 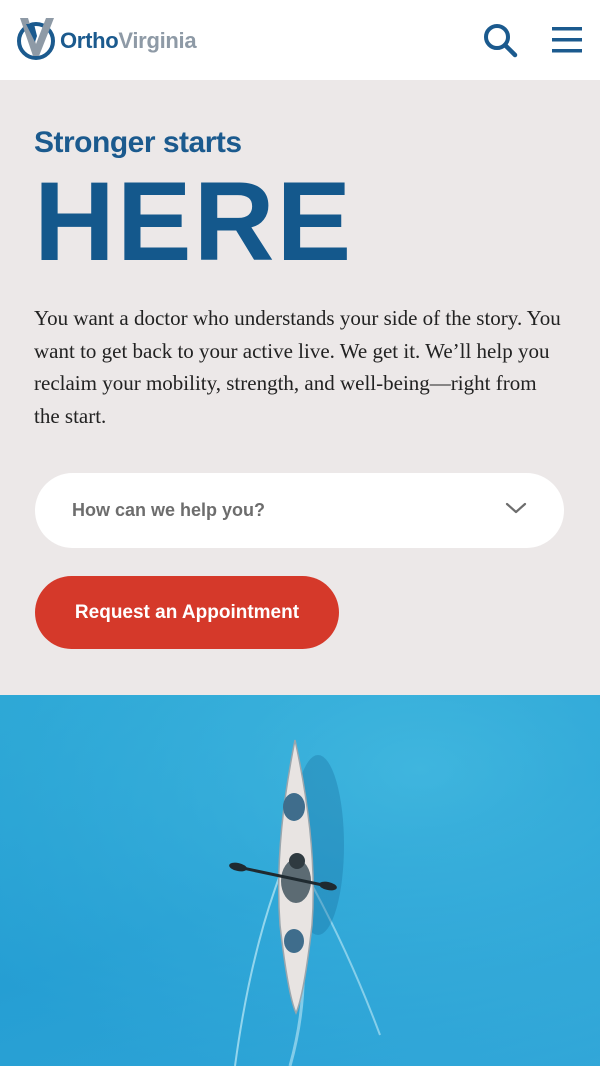 I want to click on request-appointment-label: Request an Appointment, so click(x=187, y=612).